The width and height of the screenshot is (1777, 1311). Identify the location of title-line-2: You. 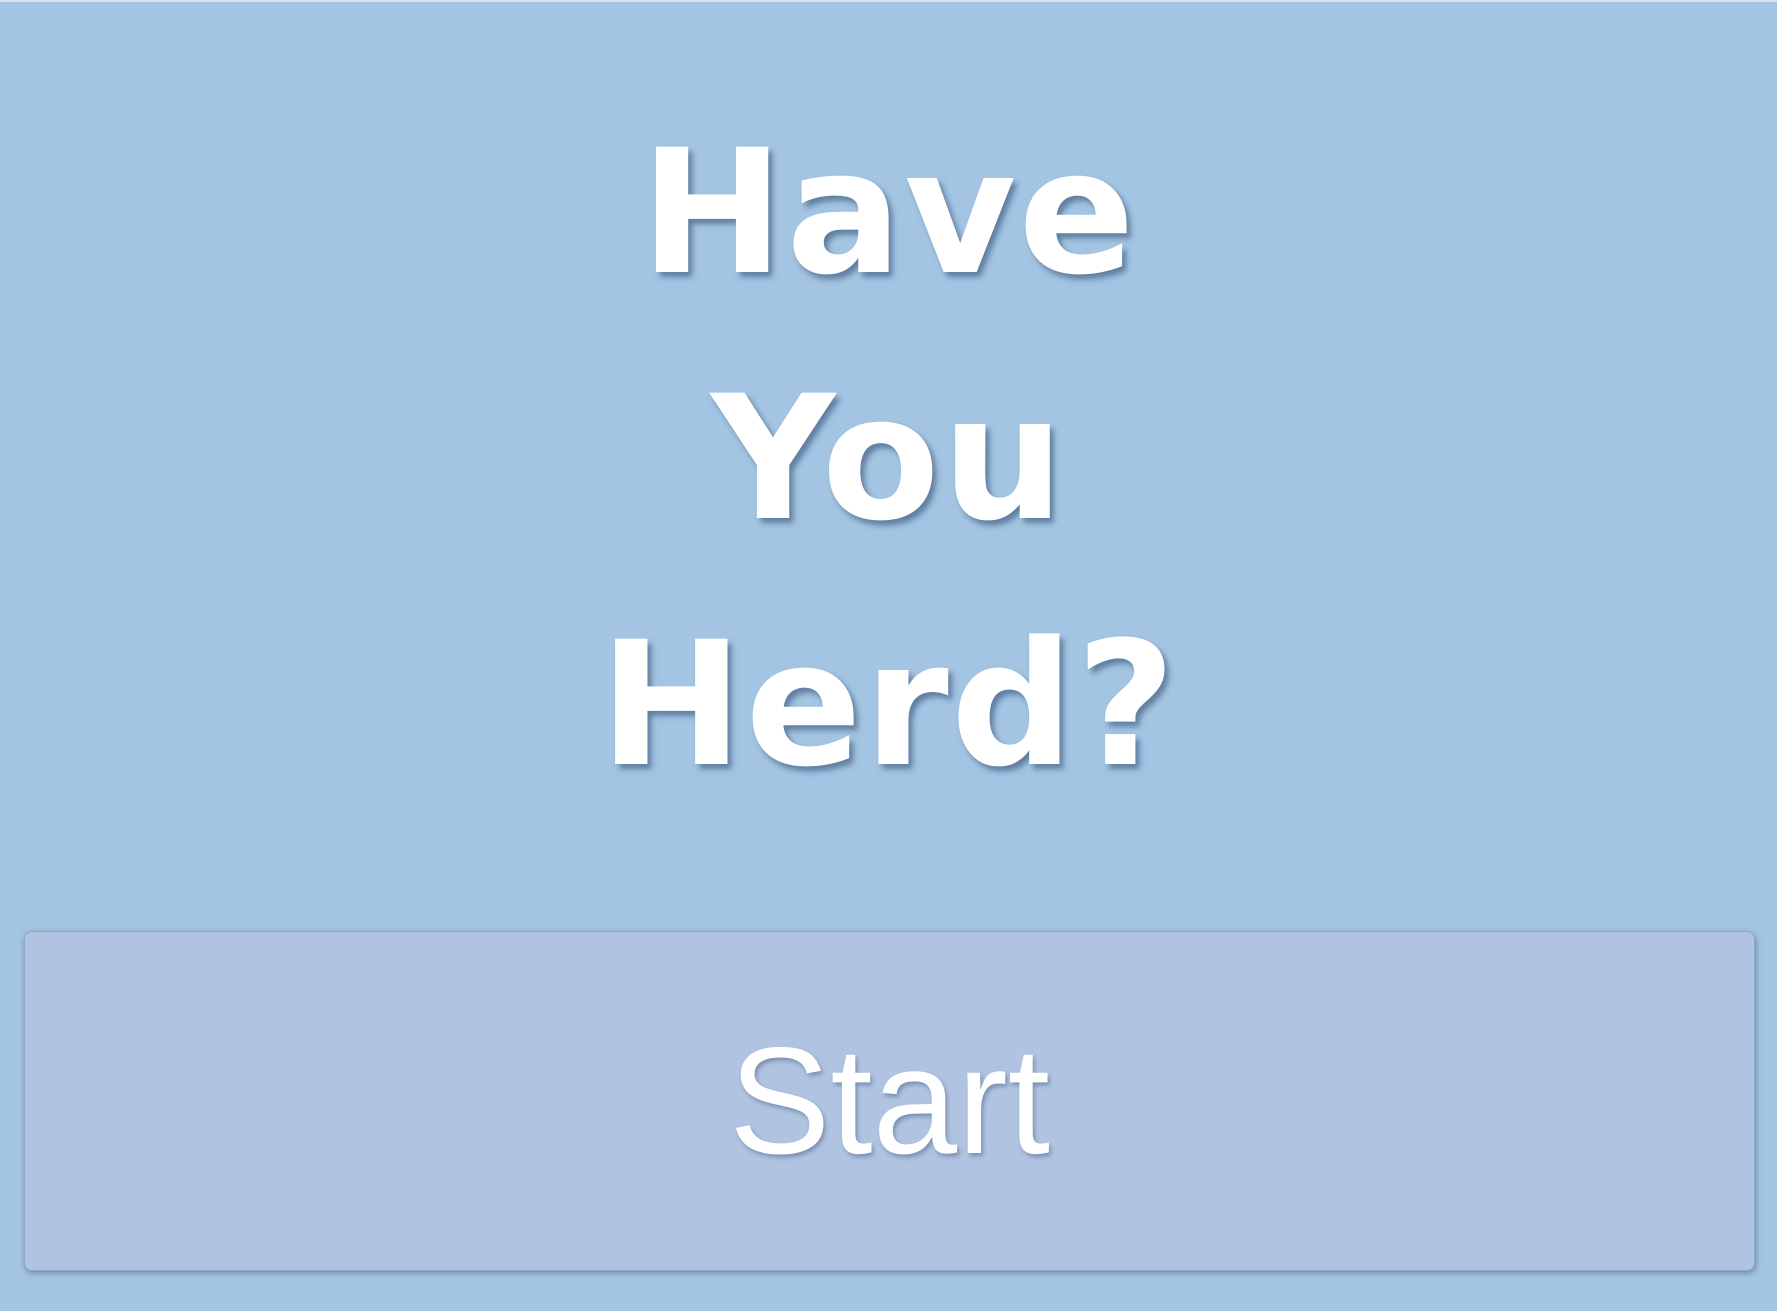
(888, 458).